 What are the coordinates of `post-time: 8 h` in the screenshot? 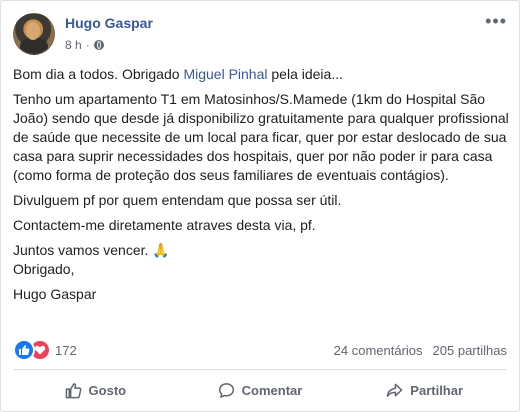 It's located at (73, 45).